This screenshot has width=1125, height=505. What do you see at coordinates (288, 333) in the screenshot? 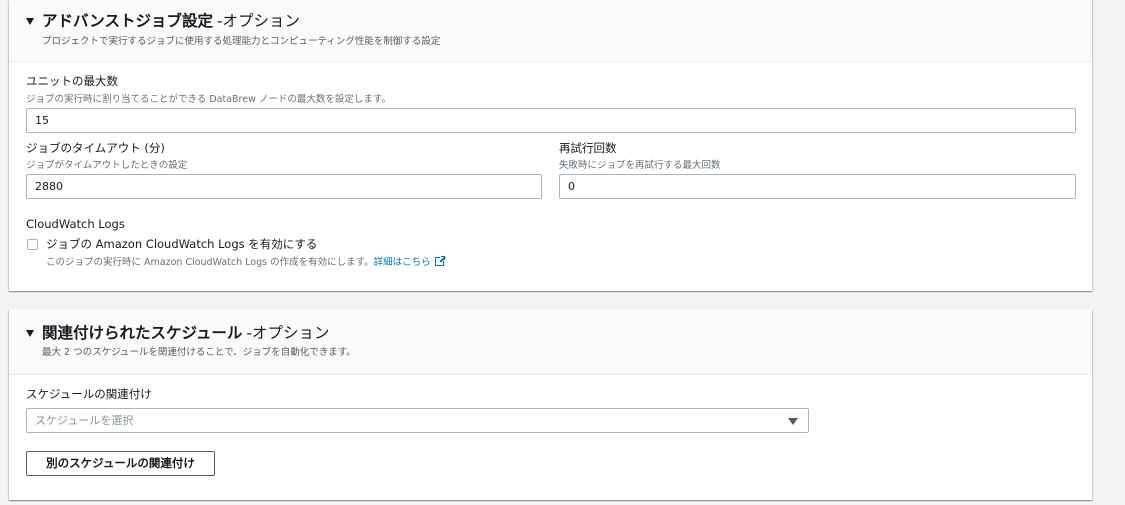
I see `associated-schedules-optional-label: -オプション` at bounding box center [288, 333].